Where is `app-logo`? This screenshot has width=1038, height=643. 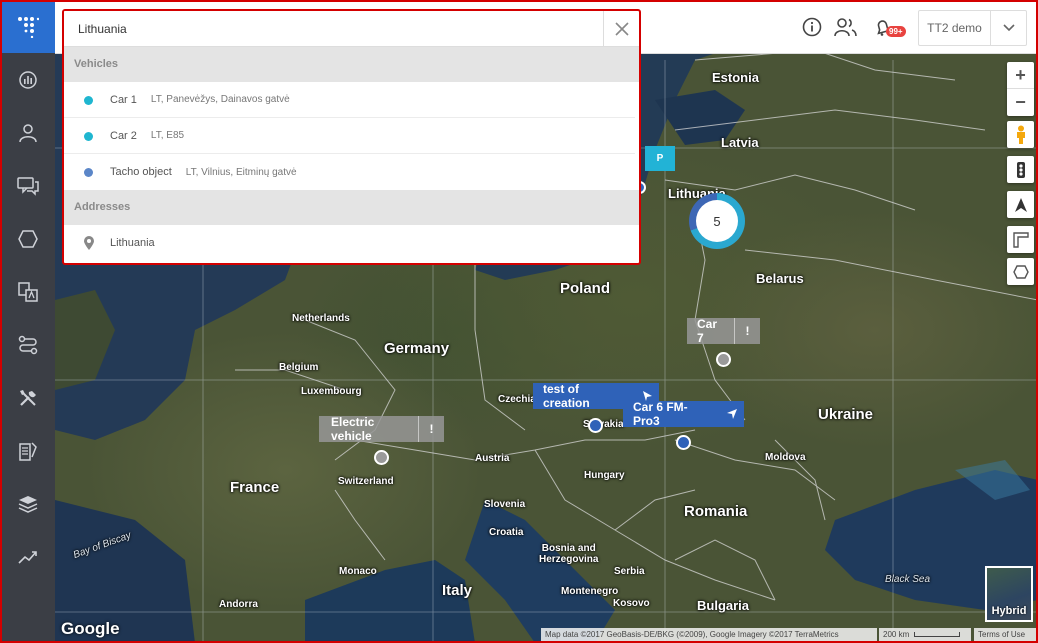 app-logo is located at coordinates (27, 26).